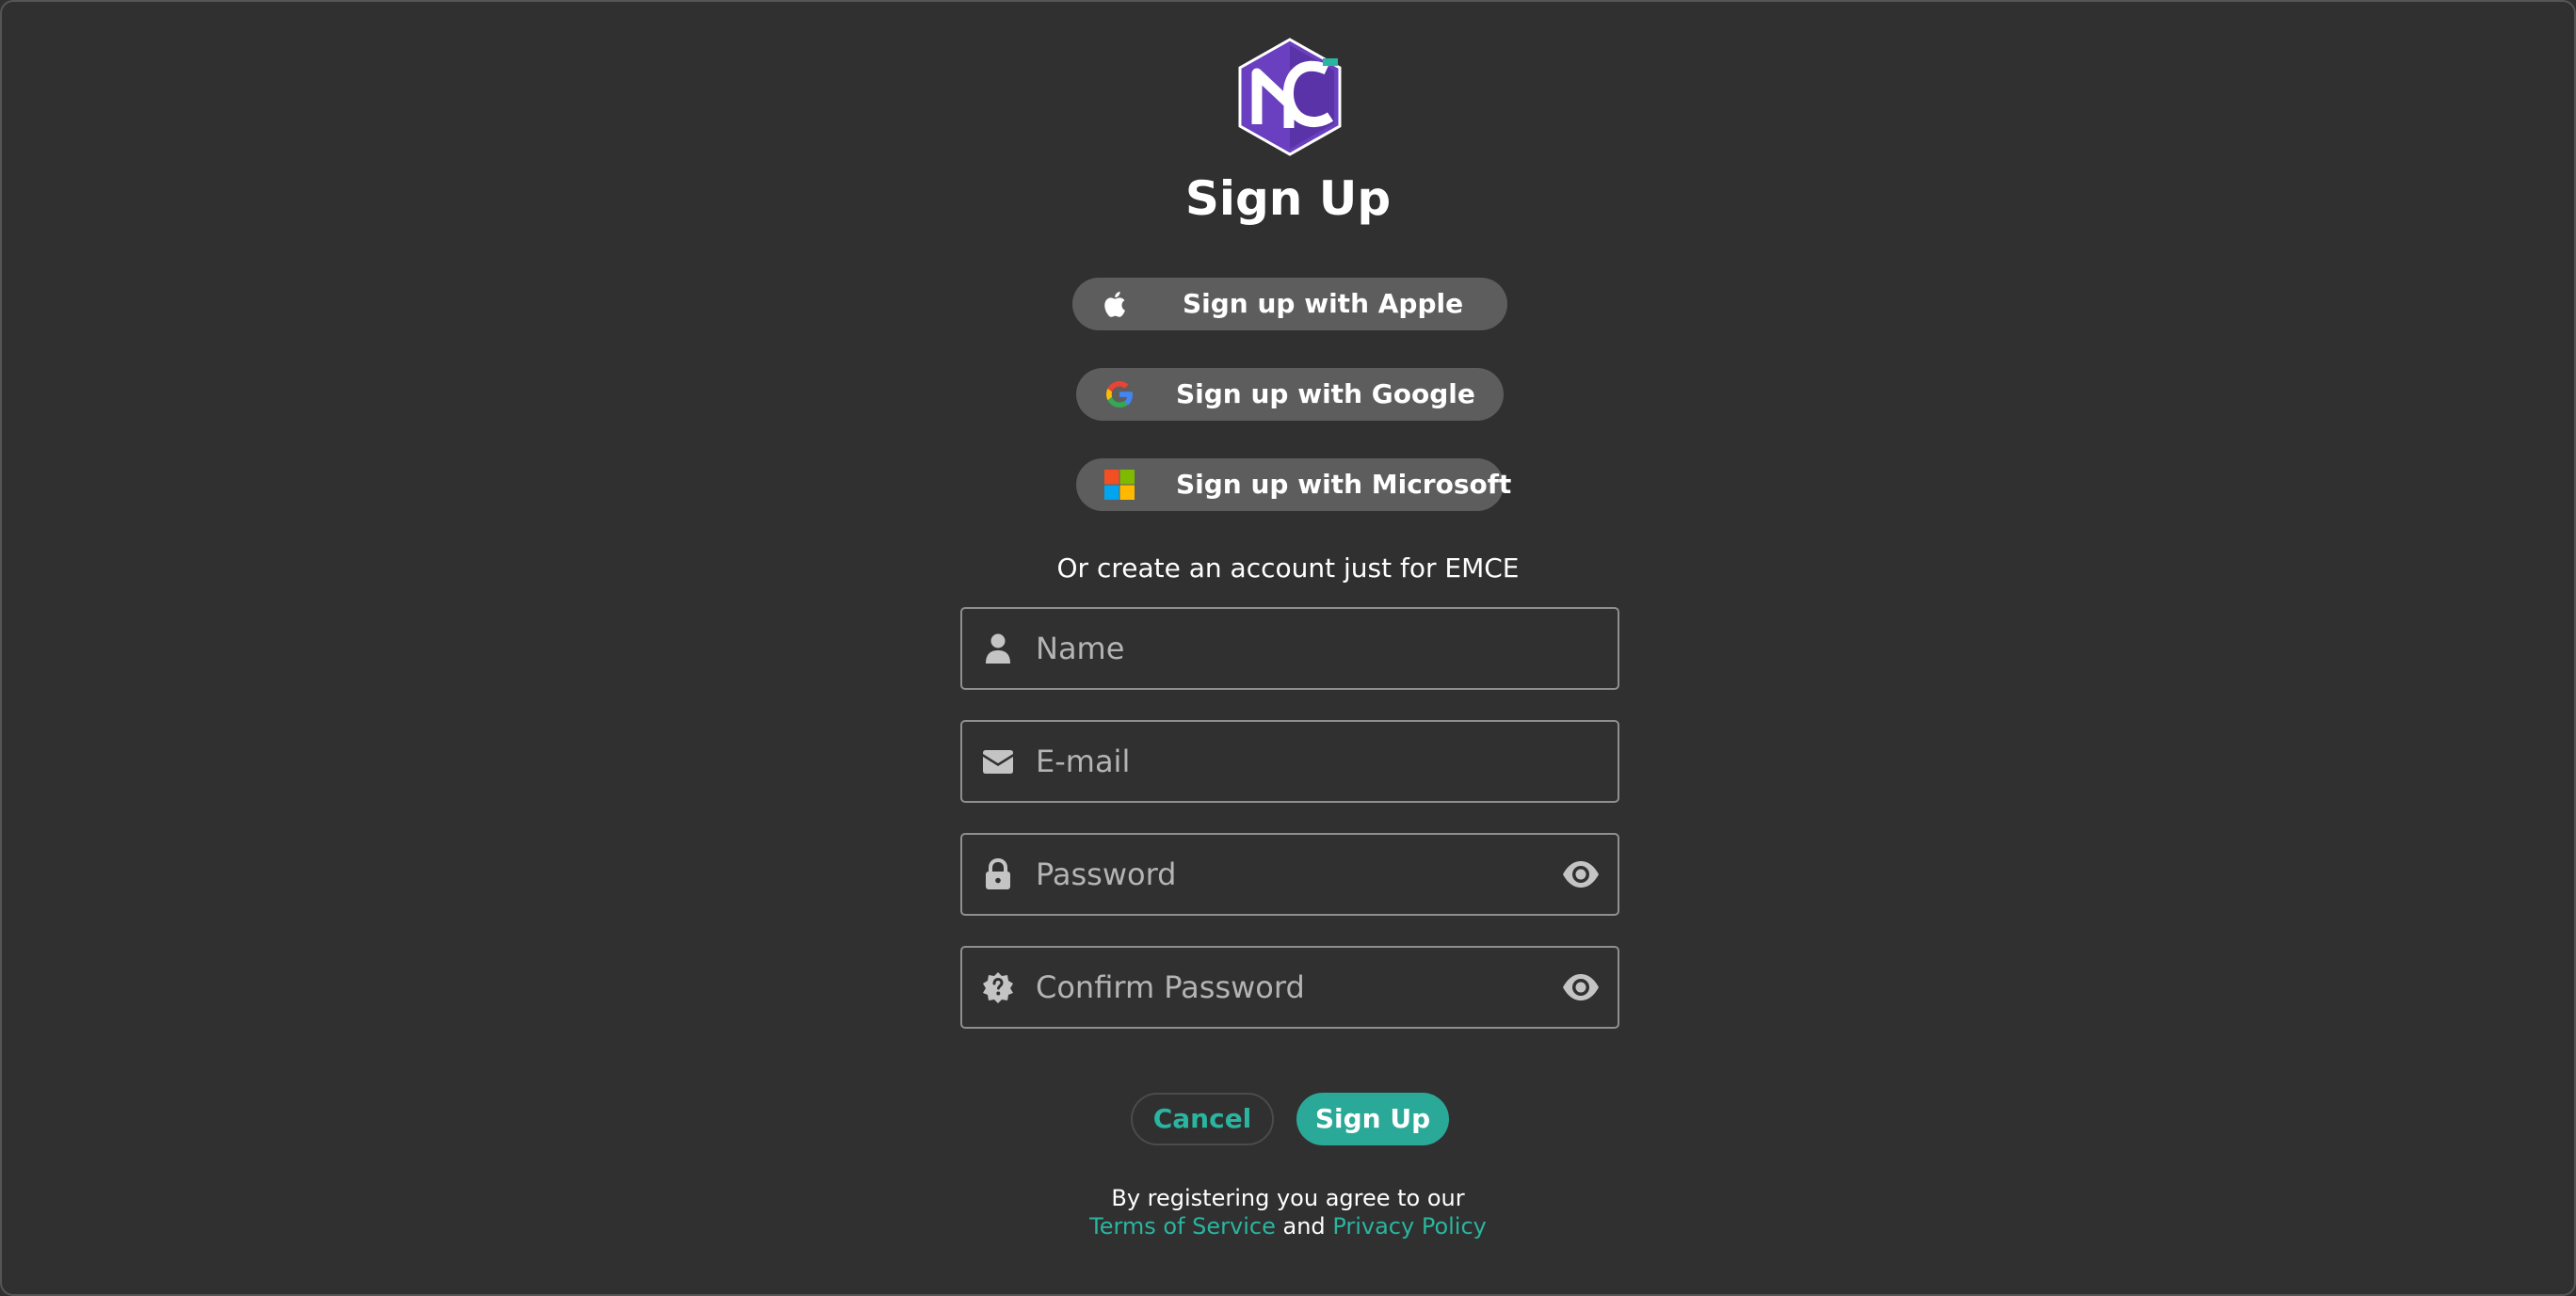 The image size is (2576, 1296). I want to click on email-input, so click(1290, 761).